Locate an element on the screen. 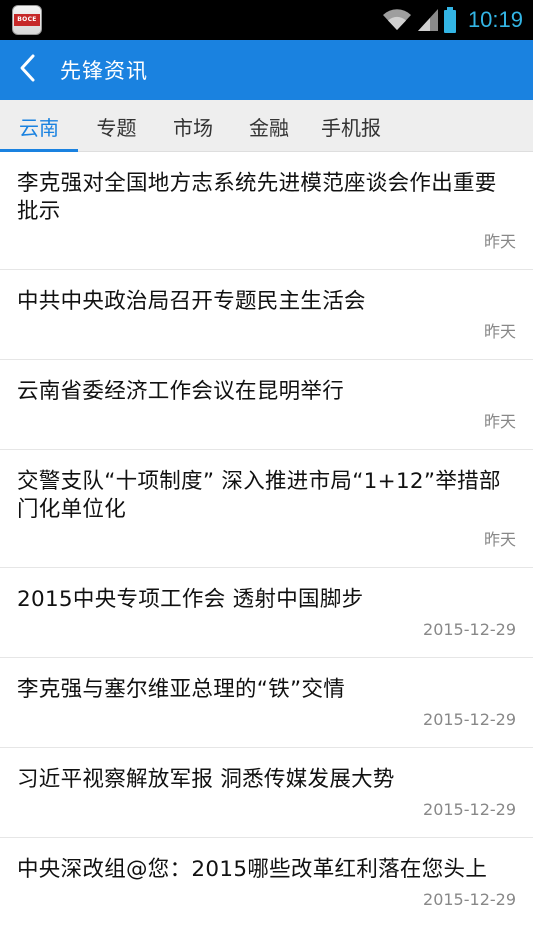 Image resolution: width=533 pixels, height=941 pixels. chevron-left-icon is located at coordinates (27, 70).